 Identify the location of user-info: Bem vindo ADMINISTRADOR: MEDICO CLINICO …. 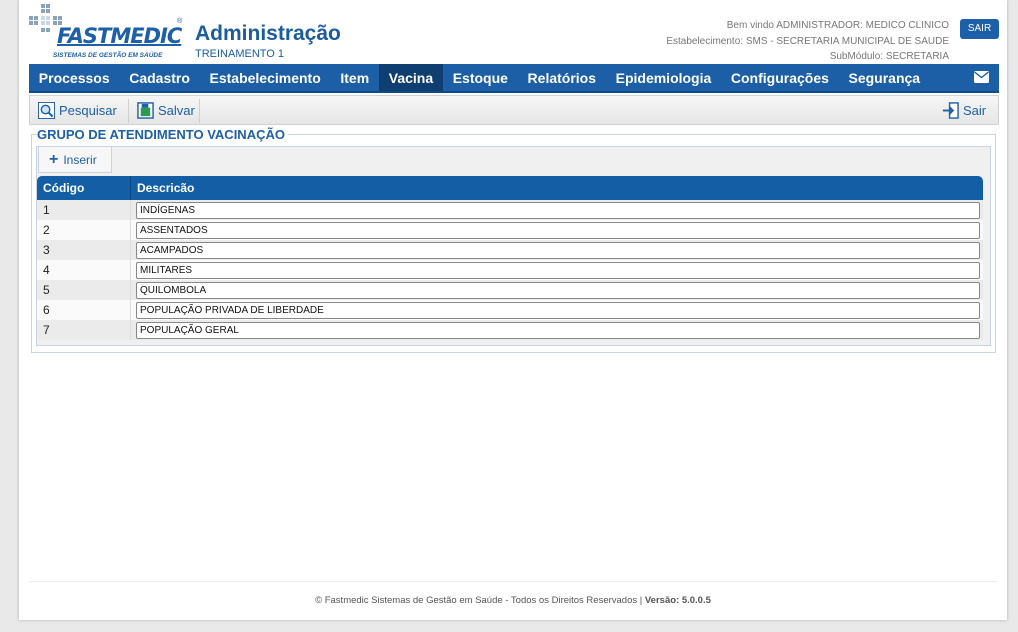
(807, 41).